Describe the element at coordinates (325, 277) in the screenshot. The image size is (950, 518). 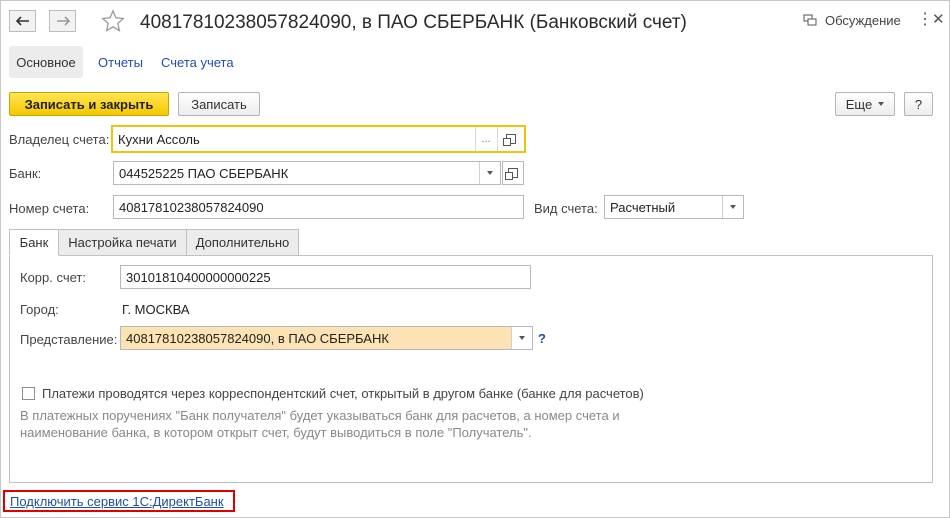
I see `corr-account-field: 30101810400000000225` at that location.